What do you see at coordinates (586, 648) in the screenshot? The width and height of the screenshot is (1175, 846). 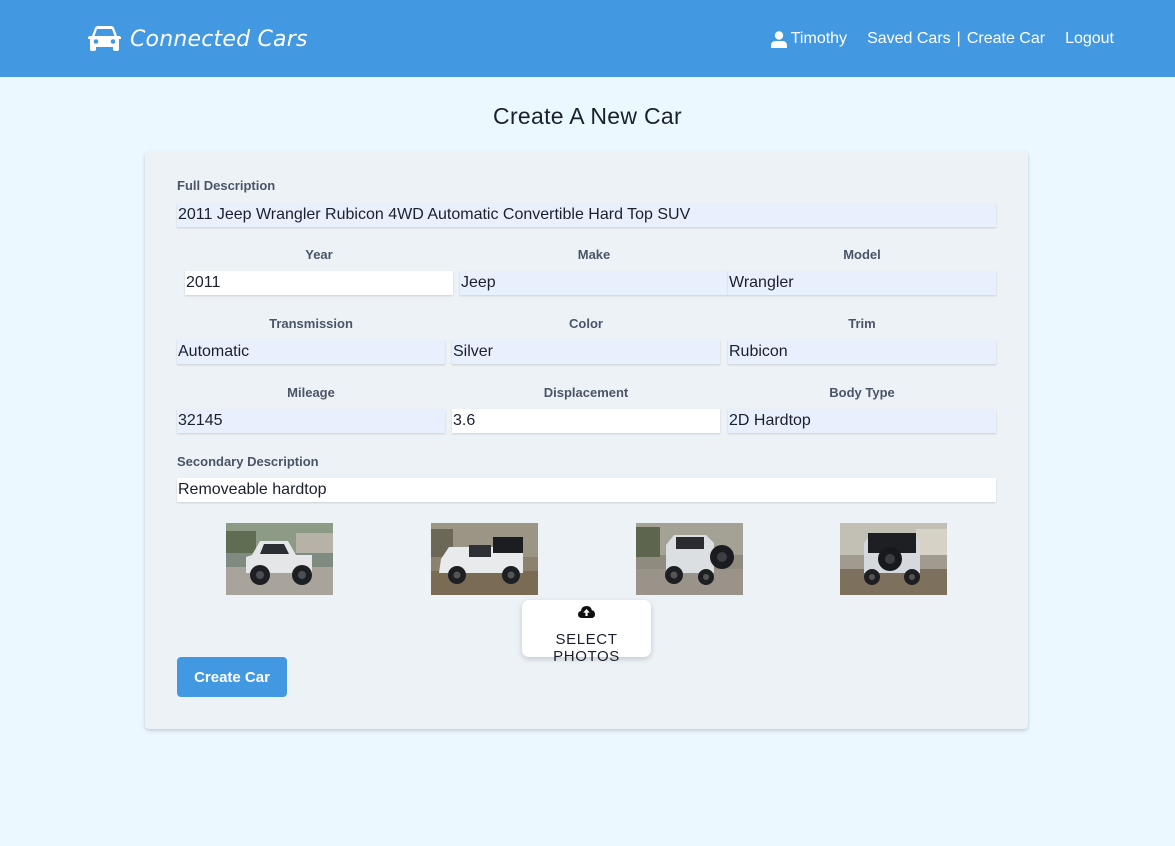 I see `select-photos-label: SELECT PHOTOS` at bounding box center [586, 648].